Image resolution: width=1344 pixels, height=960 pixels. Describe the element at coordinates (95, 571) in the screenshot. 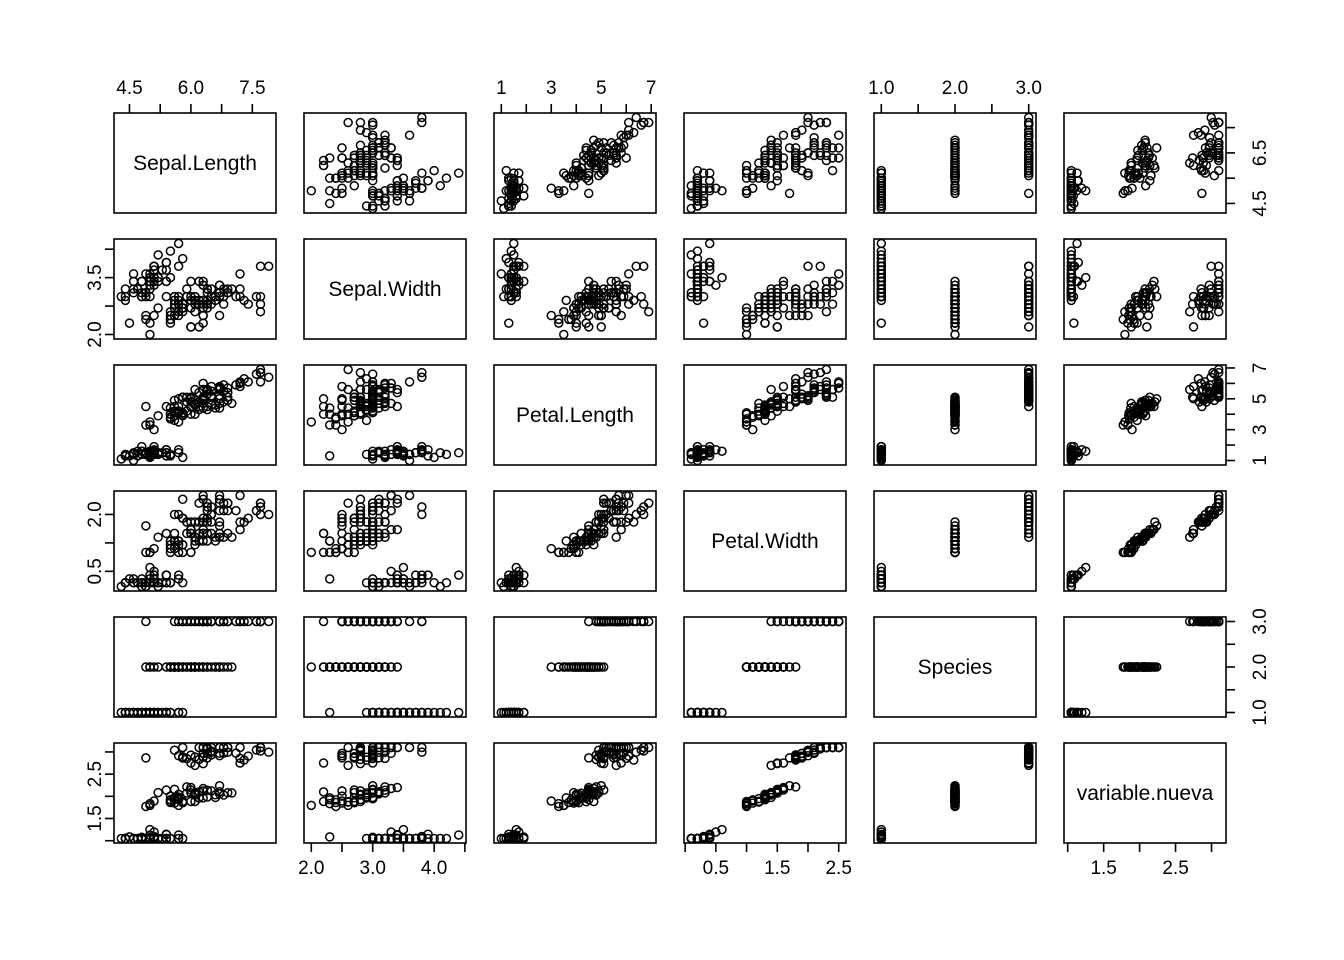

I see `axis-tick-label: 0.5` at that location.